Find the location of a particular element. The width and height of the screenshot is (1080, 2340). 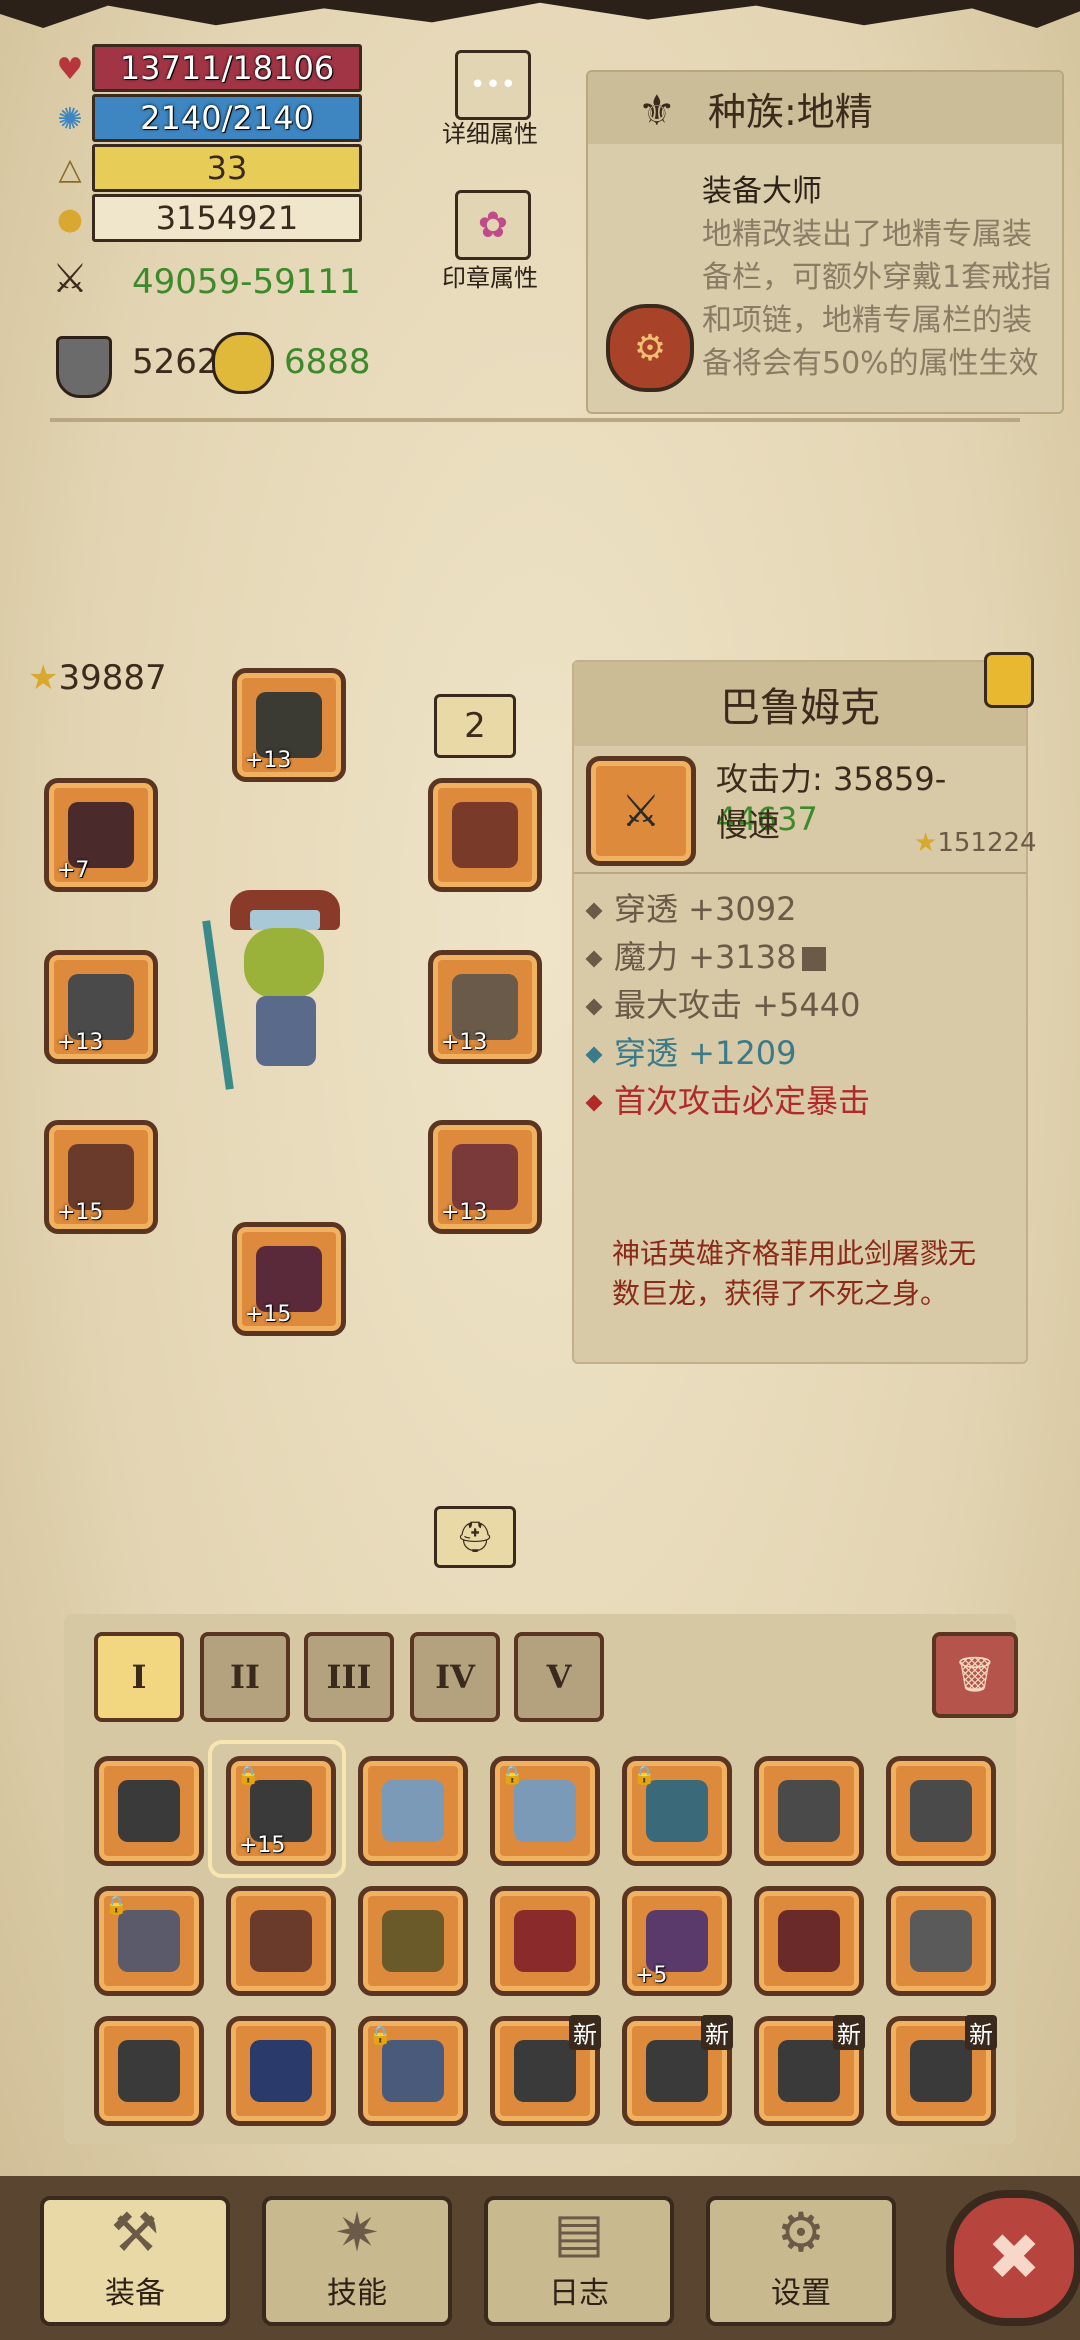

item-attr-1: 穿透 +3092 is located at coordinates (691, 907).